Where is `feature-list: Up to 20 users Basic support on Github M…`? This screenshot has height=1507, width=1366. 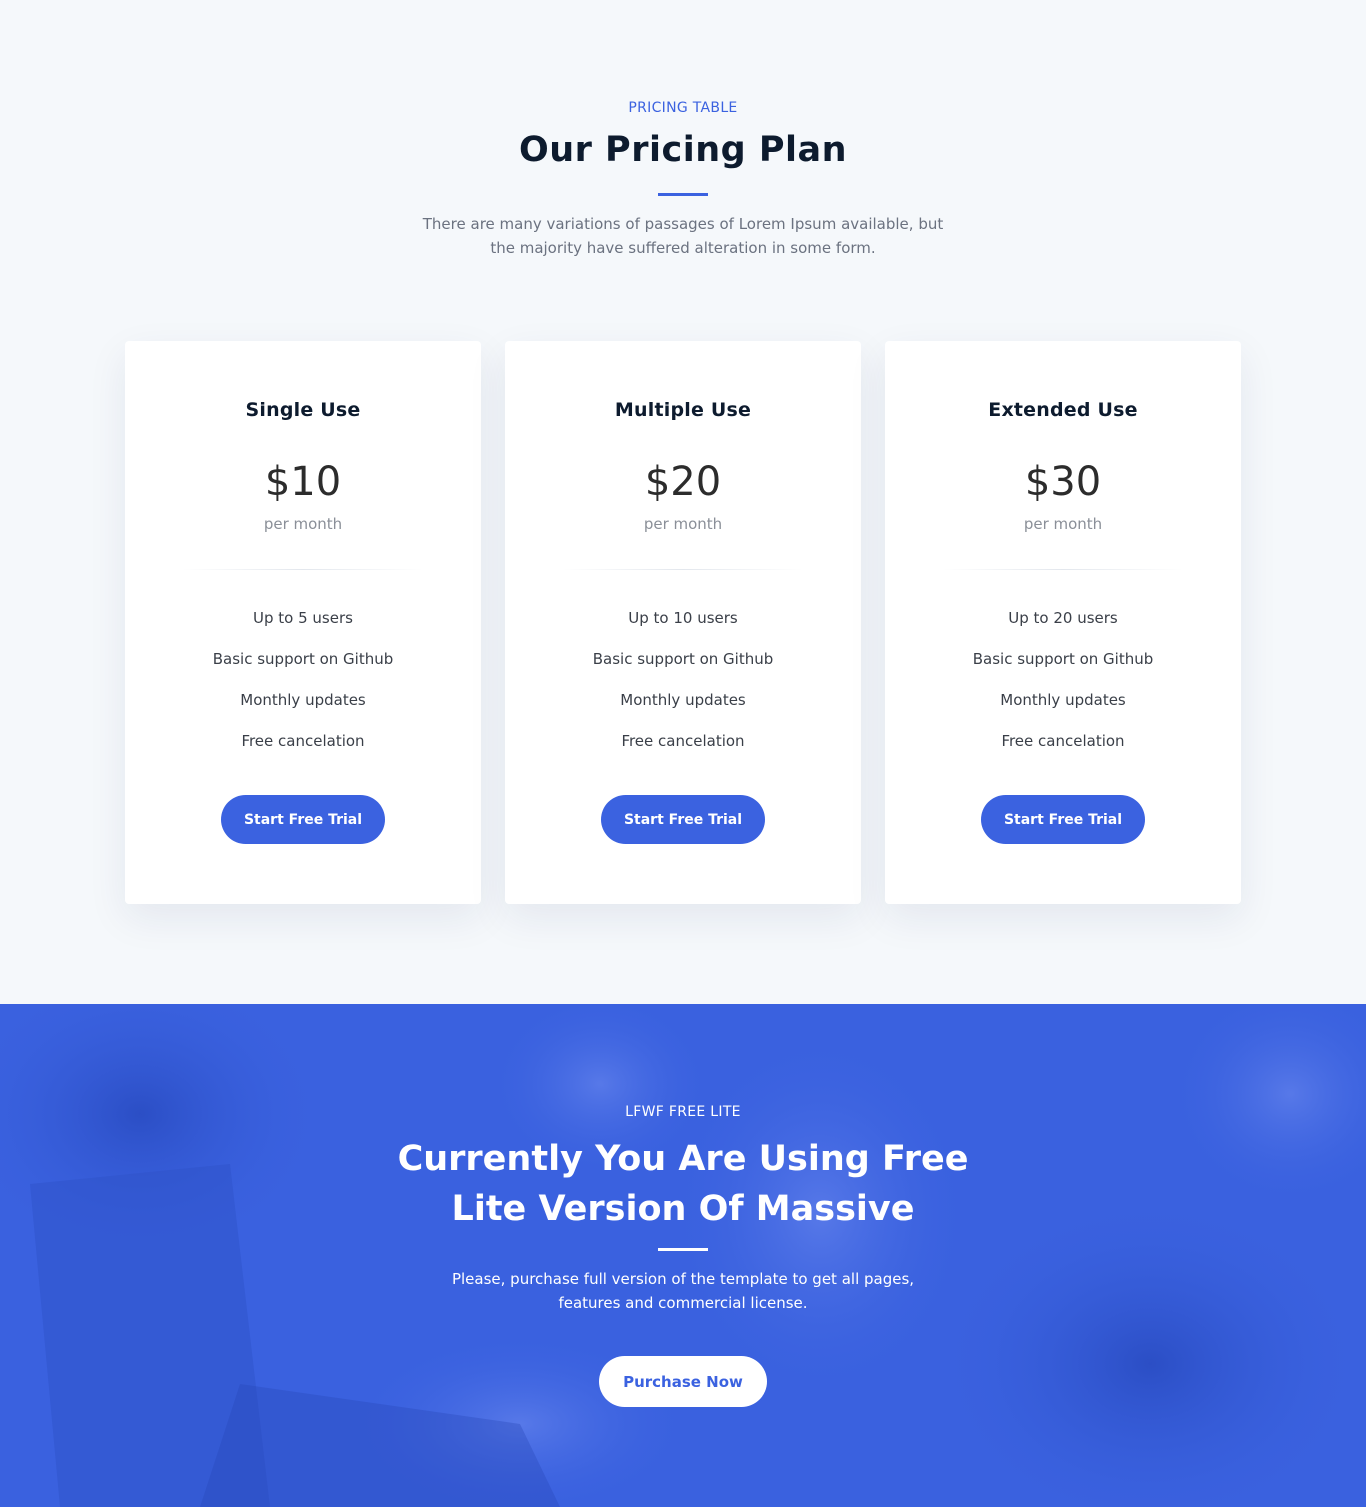
feature-list: Up to 20 users Basic support on Github M… is located at coordinates (1063, 691).